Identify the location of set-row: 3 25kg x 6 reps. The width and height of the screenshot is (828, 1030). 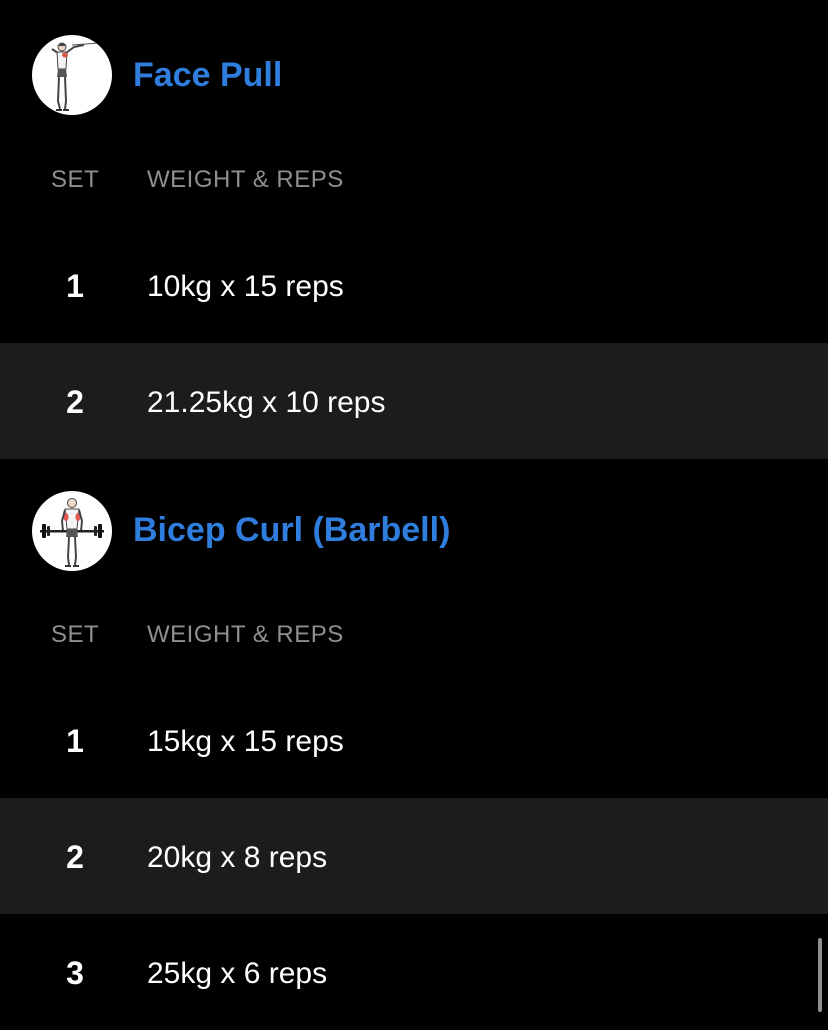
(414, 972).